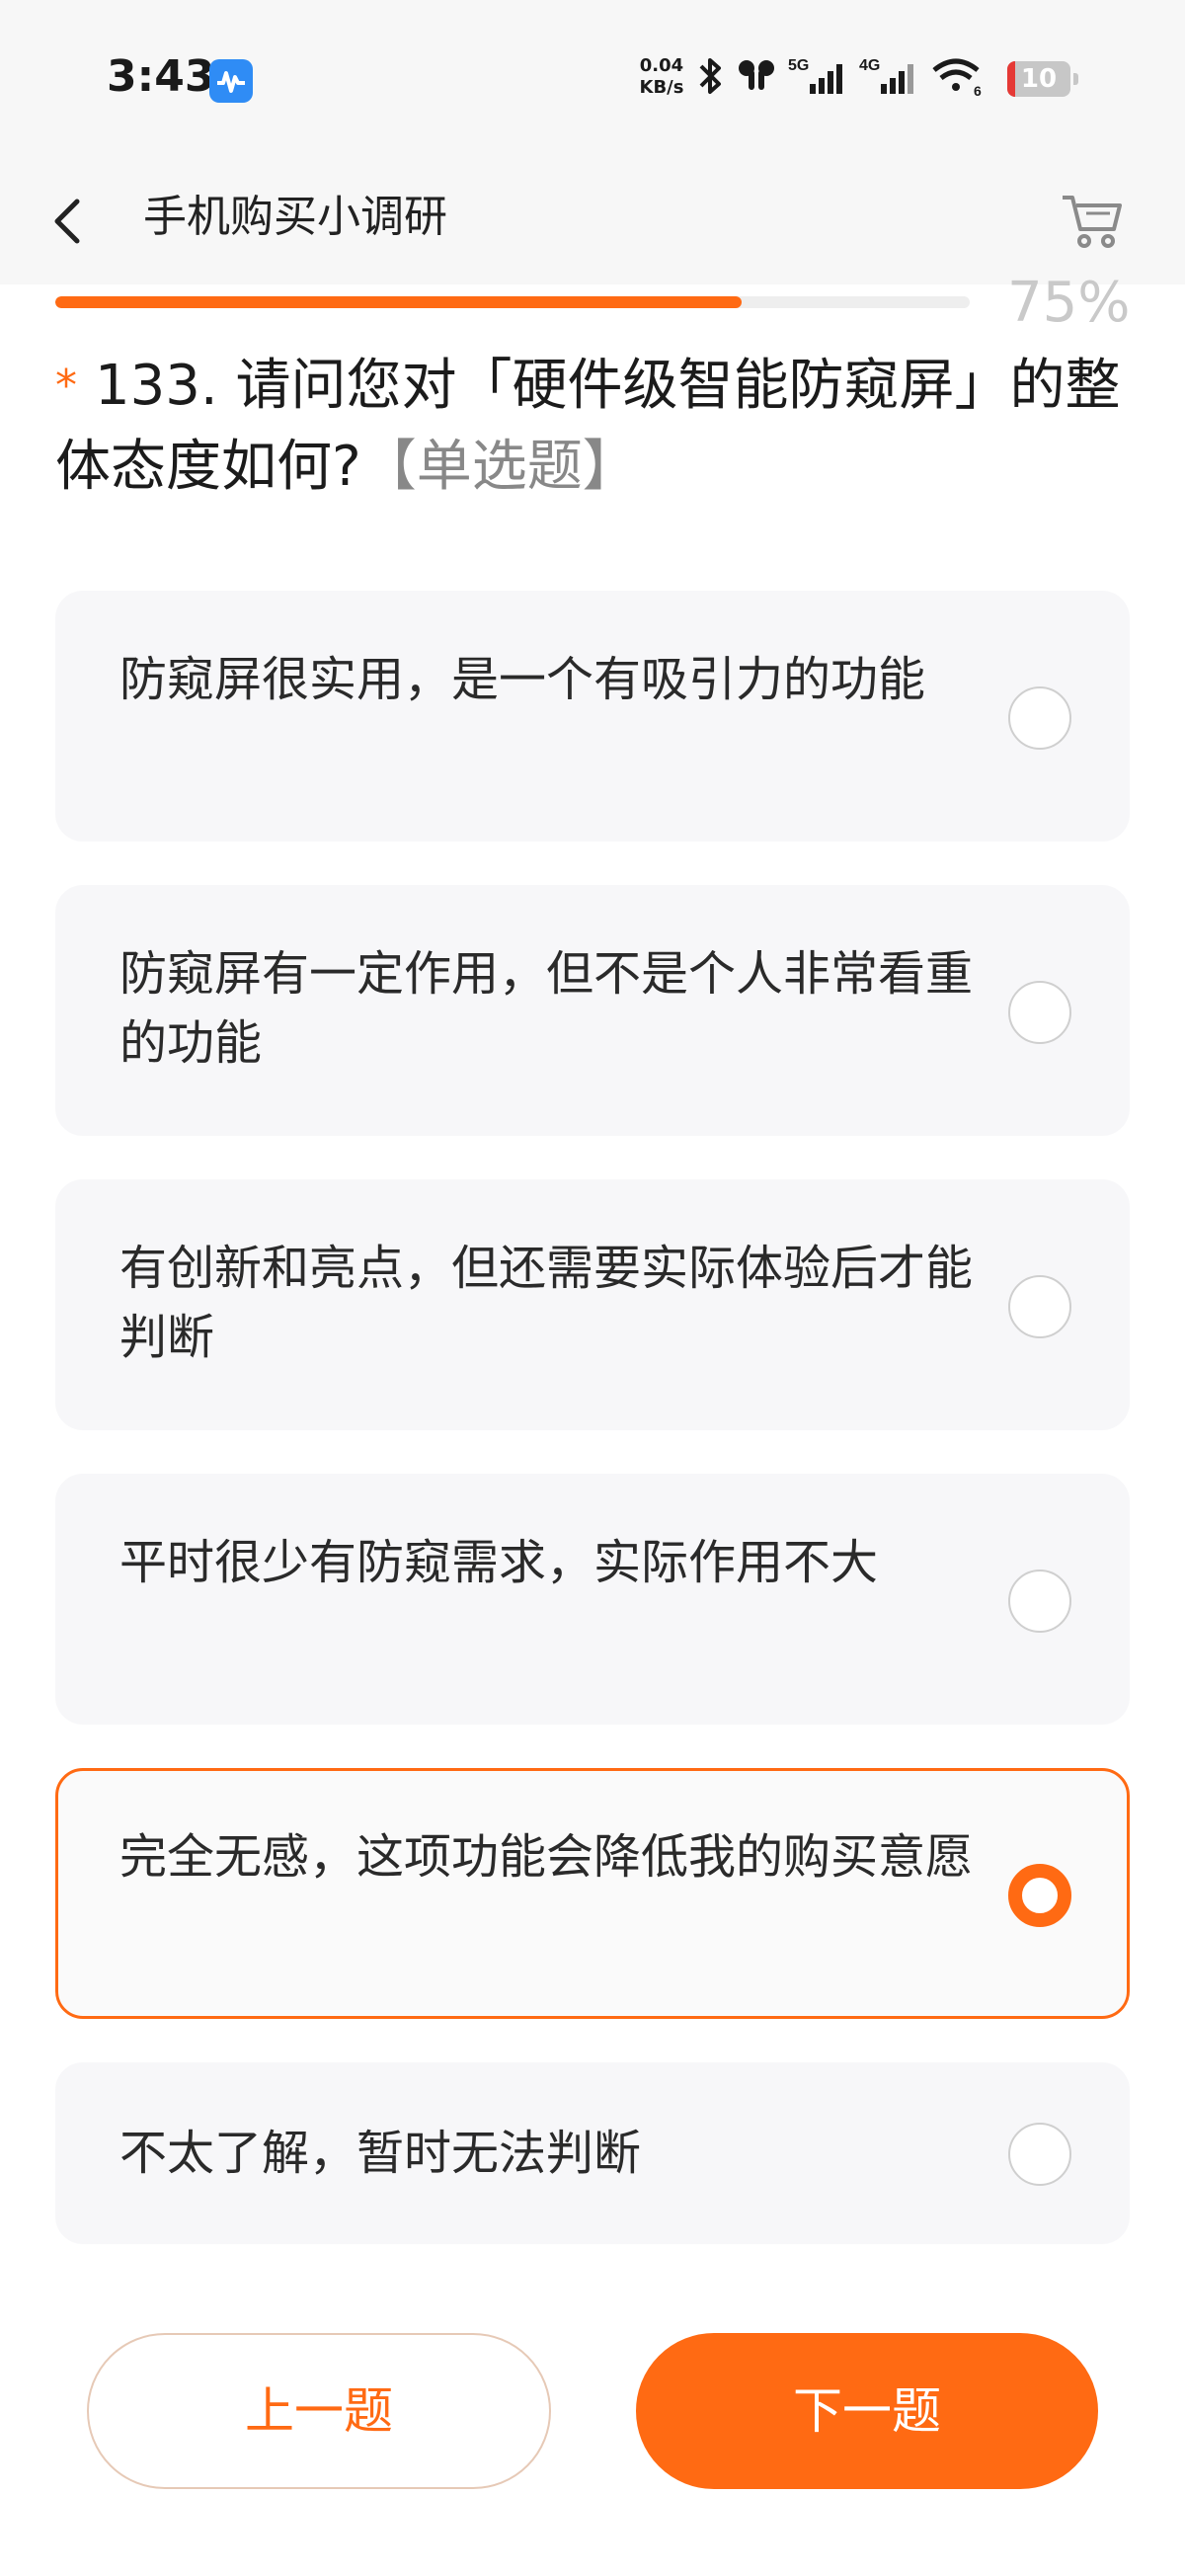  Describe the element at coordinates (319, 2411) in the screenshot. I see `previous-question-button: 上一题` at that location.